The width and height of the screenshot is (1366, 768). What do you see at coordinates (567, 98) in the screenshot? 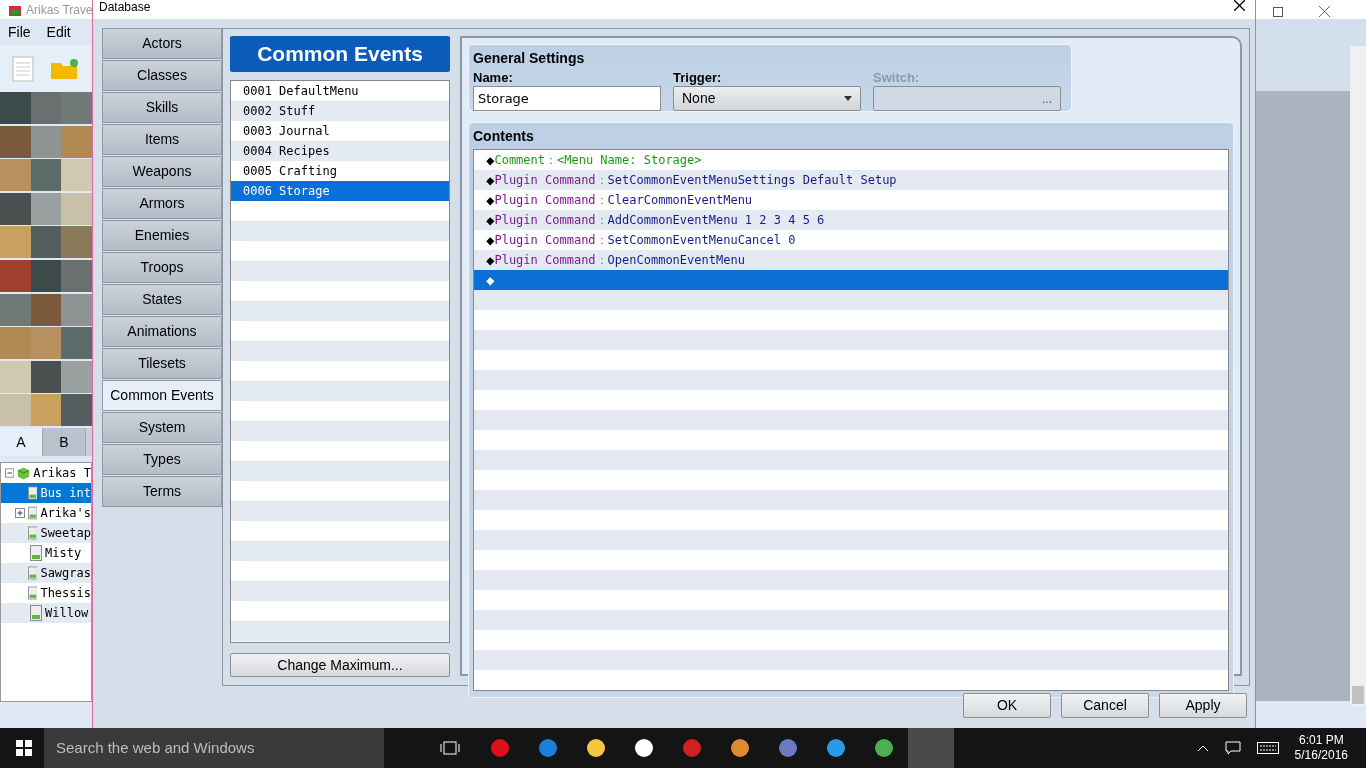
I see `name-field: Storage` at bounding box center [567, 98].